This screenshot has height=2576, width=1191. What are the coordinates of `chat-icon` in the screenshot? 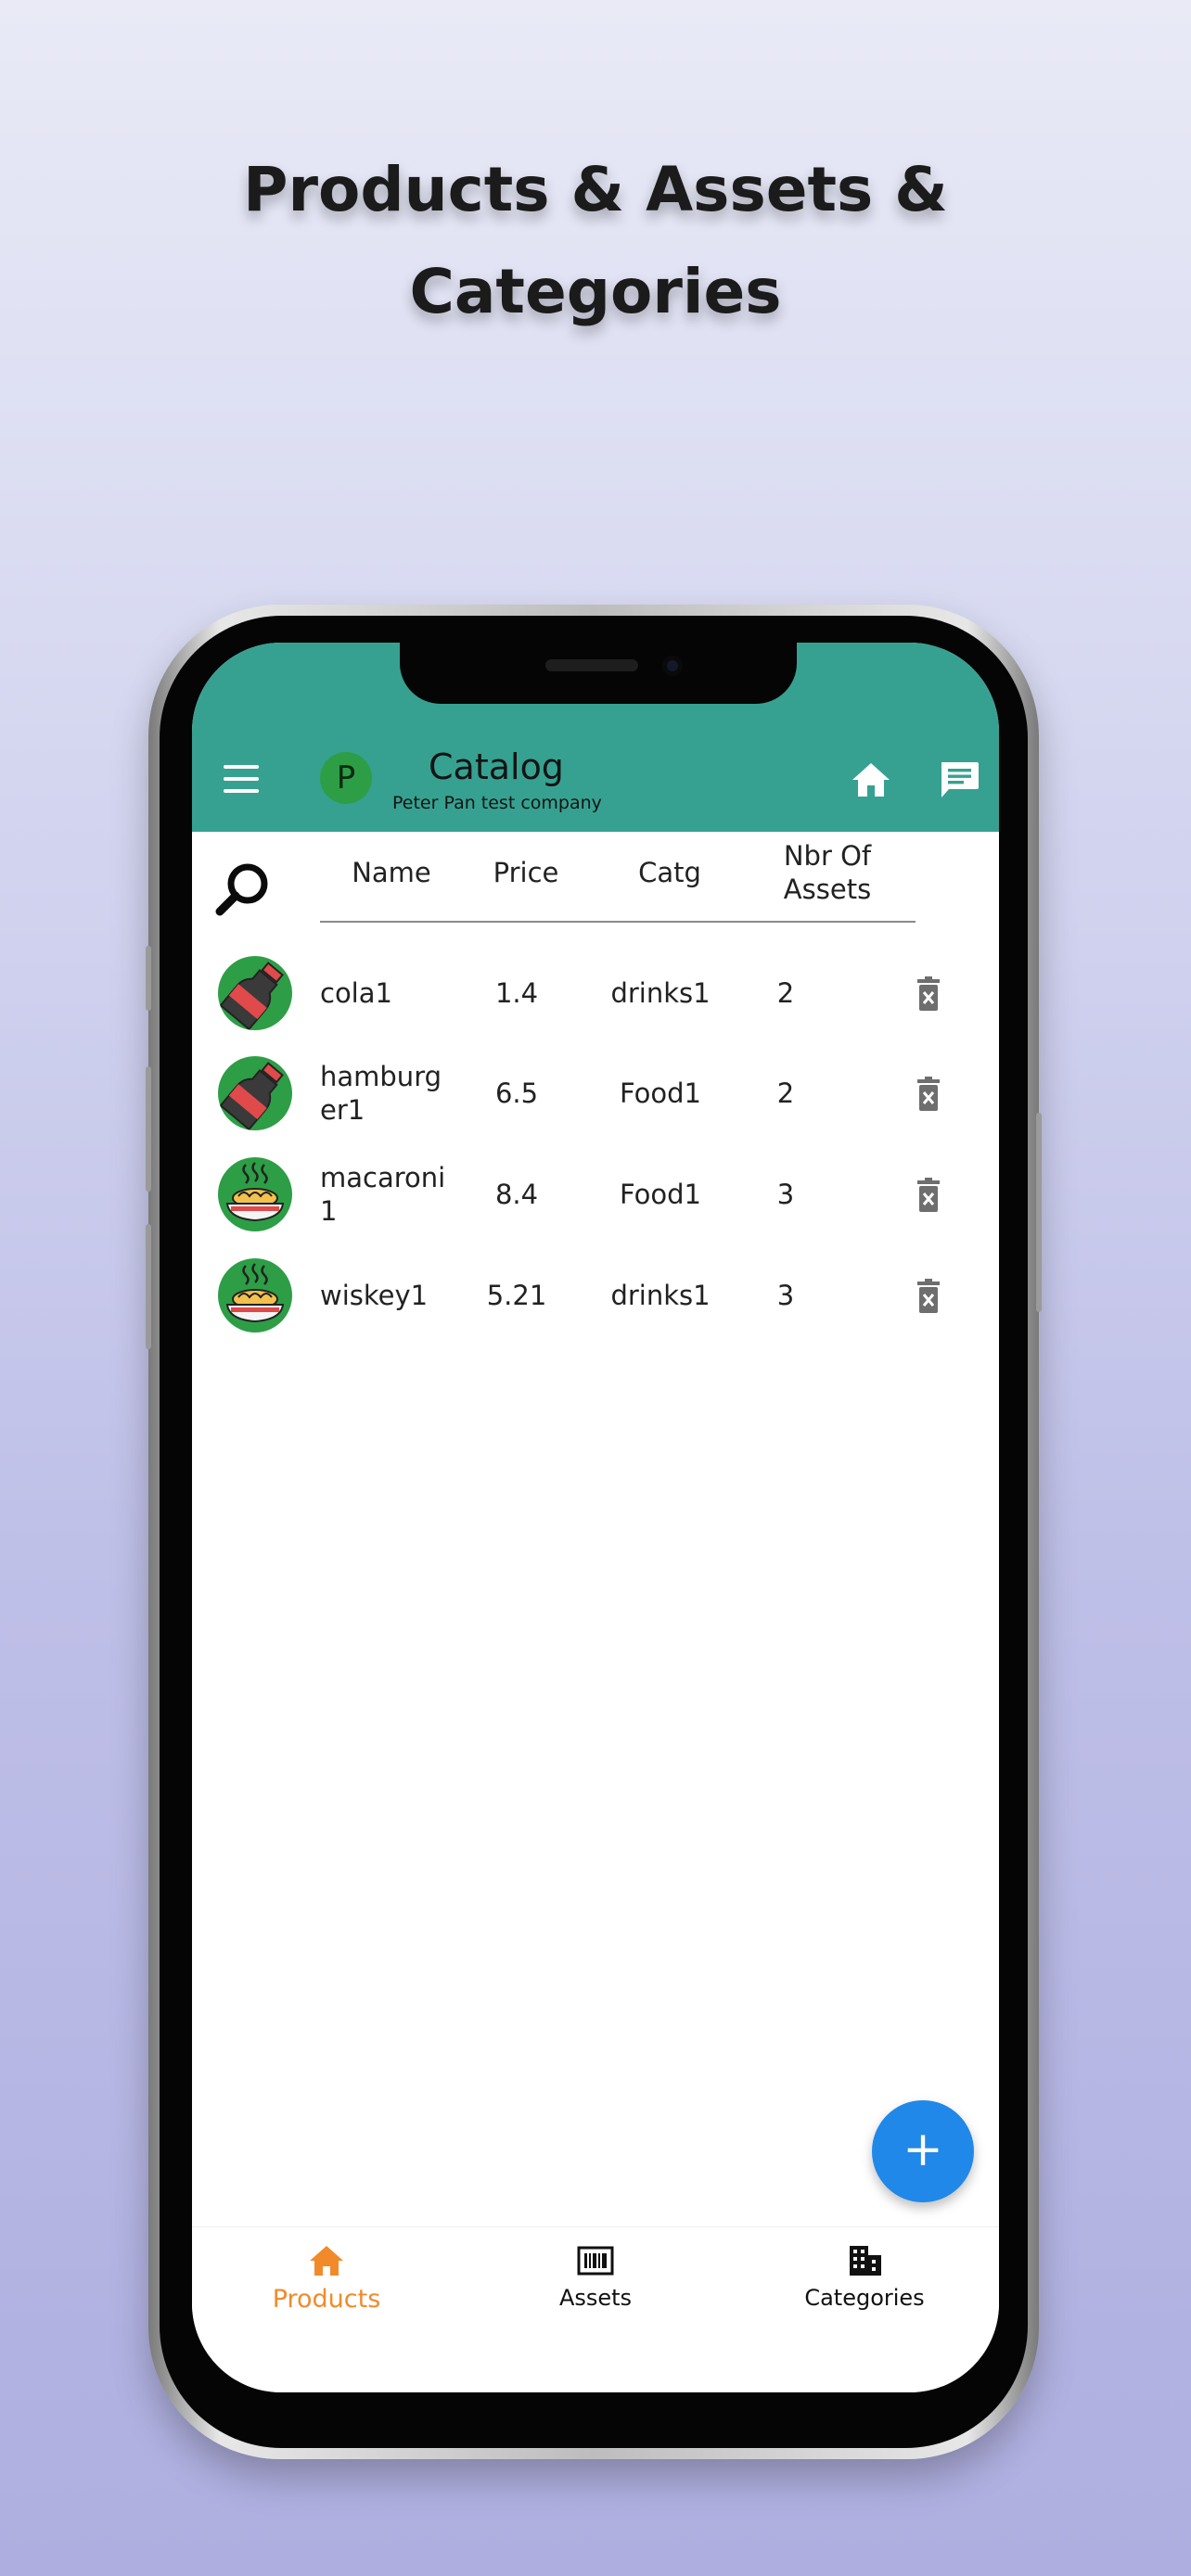 It's located at (959, 779).